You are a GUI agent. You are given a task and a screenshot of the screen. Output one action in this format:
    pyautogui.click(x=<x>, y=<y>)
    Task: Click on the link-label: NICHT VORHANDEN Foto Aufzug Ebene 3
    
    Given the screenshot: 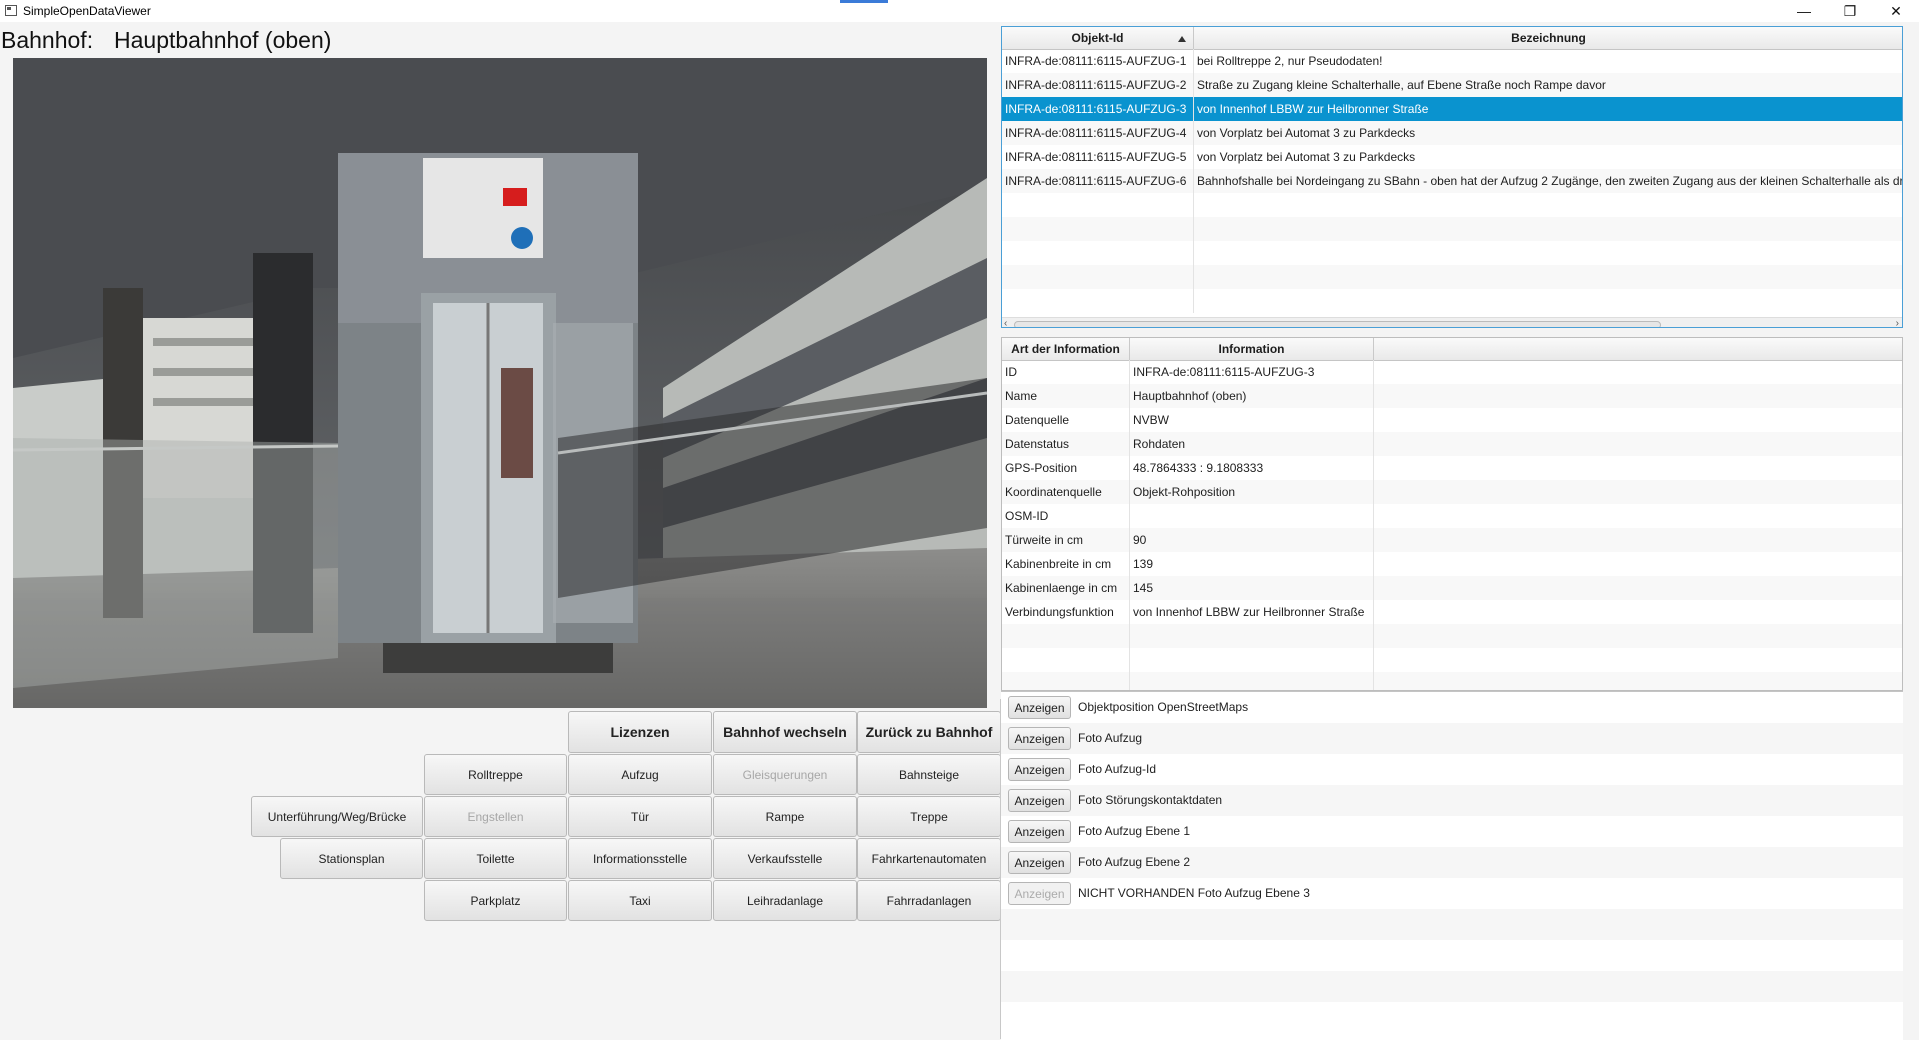 What is the action you would take?
    pyautogui.click(x=1194, y=893)
    